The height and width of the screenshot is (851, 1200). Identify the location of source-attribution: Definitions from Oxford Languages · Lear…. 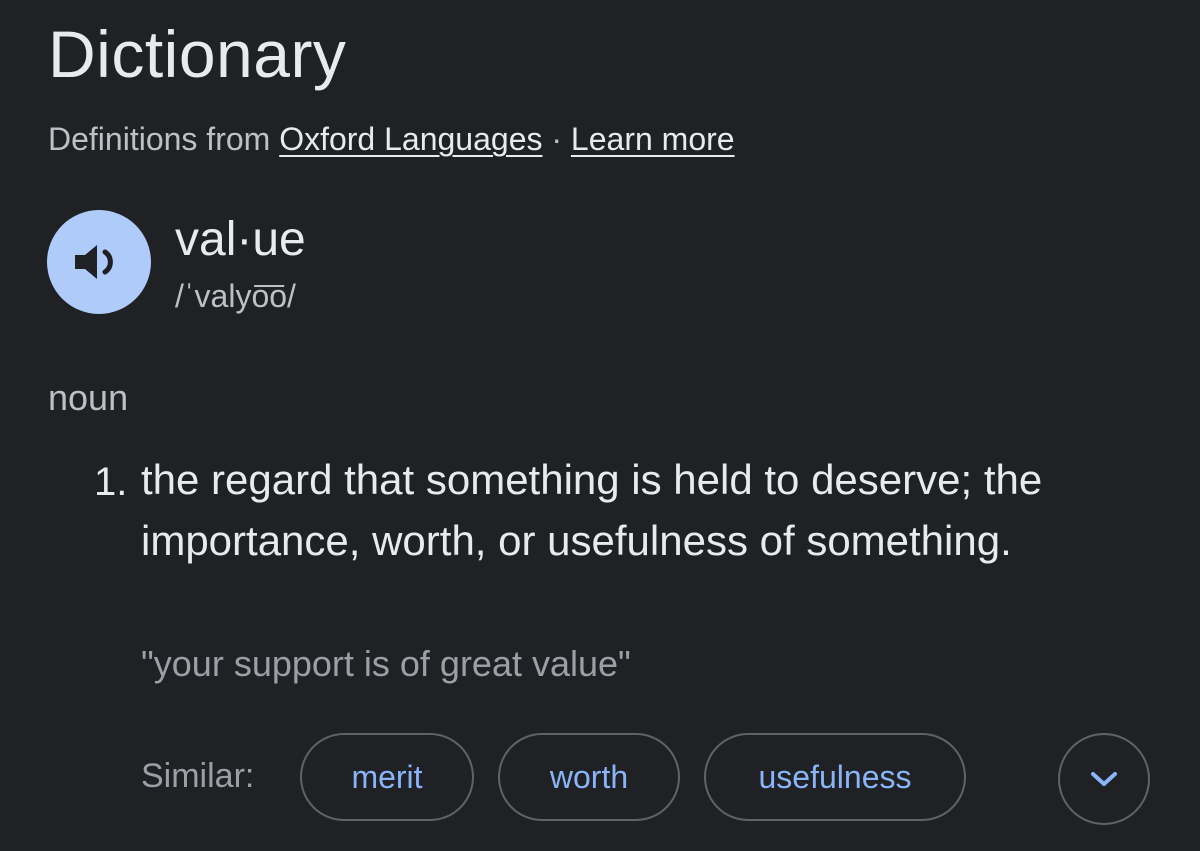
(391, 139).